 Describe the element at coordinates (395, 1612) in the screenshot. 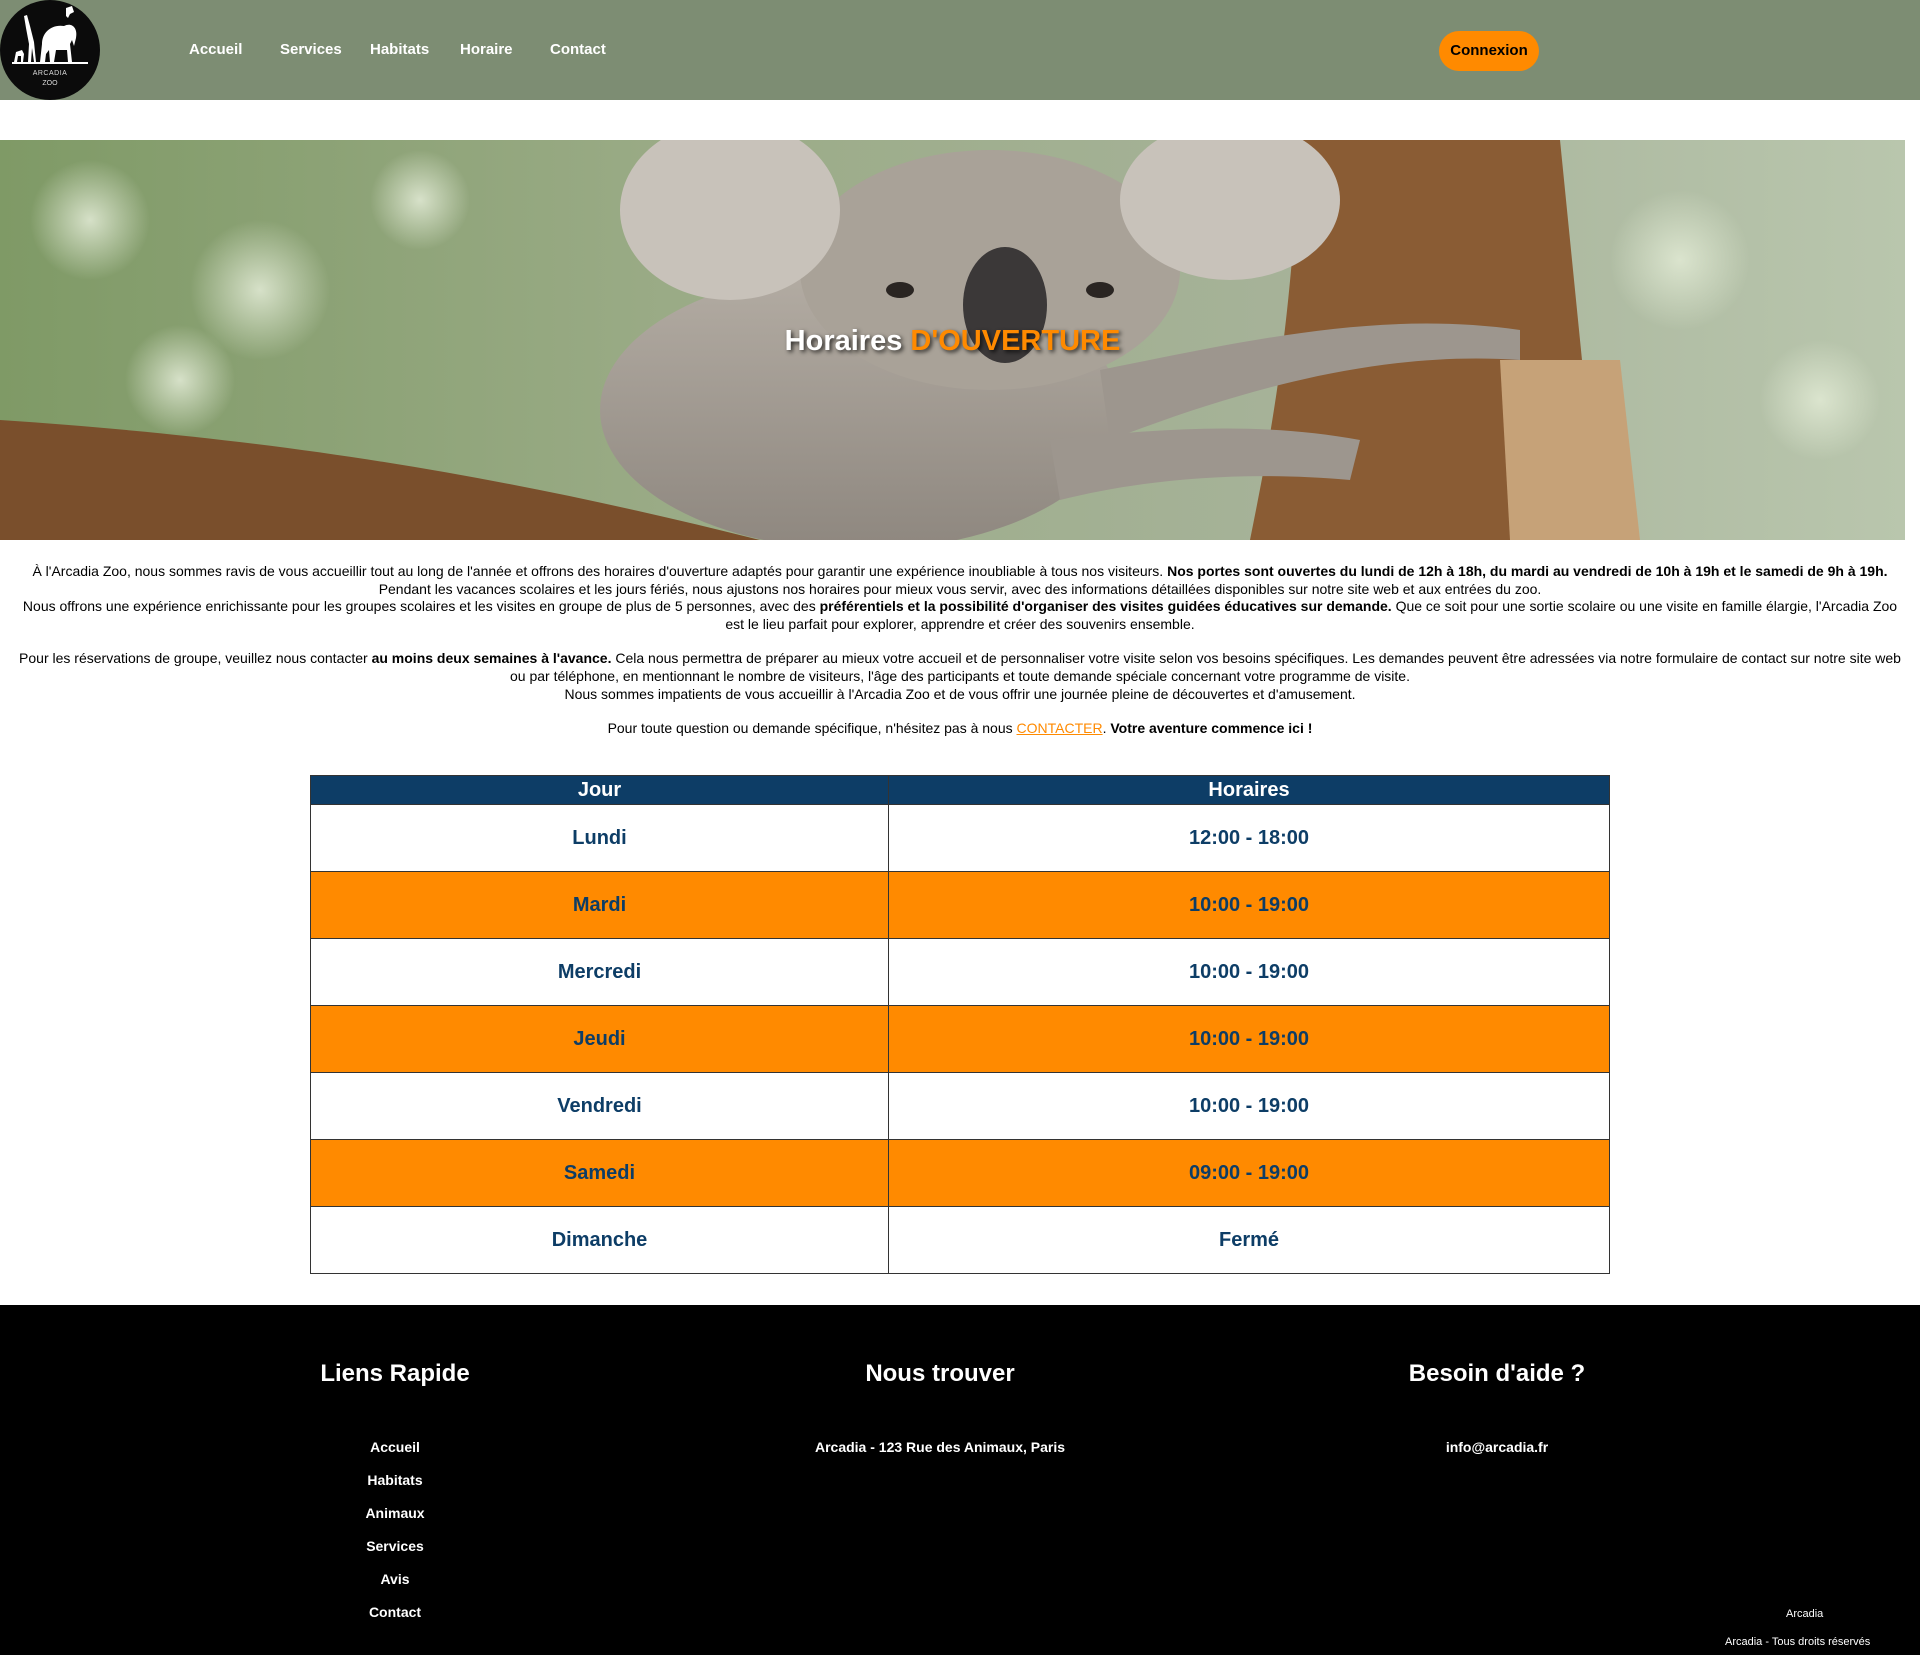

I see `footer-link-contact: Contact` at that location.